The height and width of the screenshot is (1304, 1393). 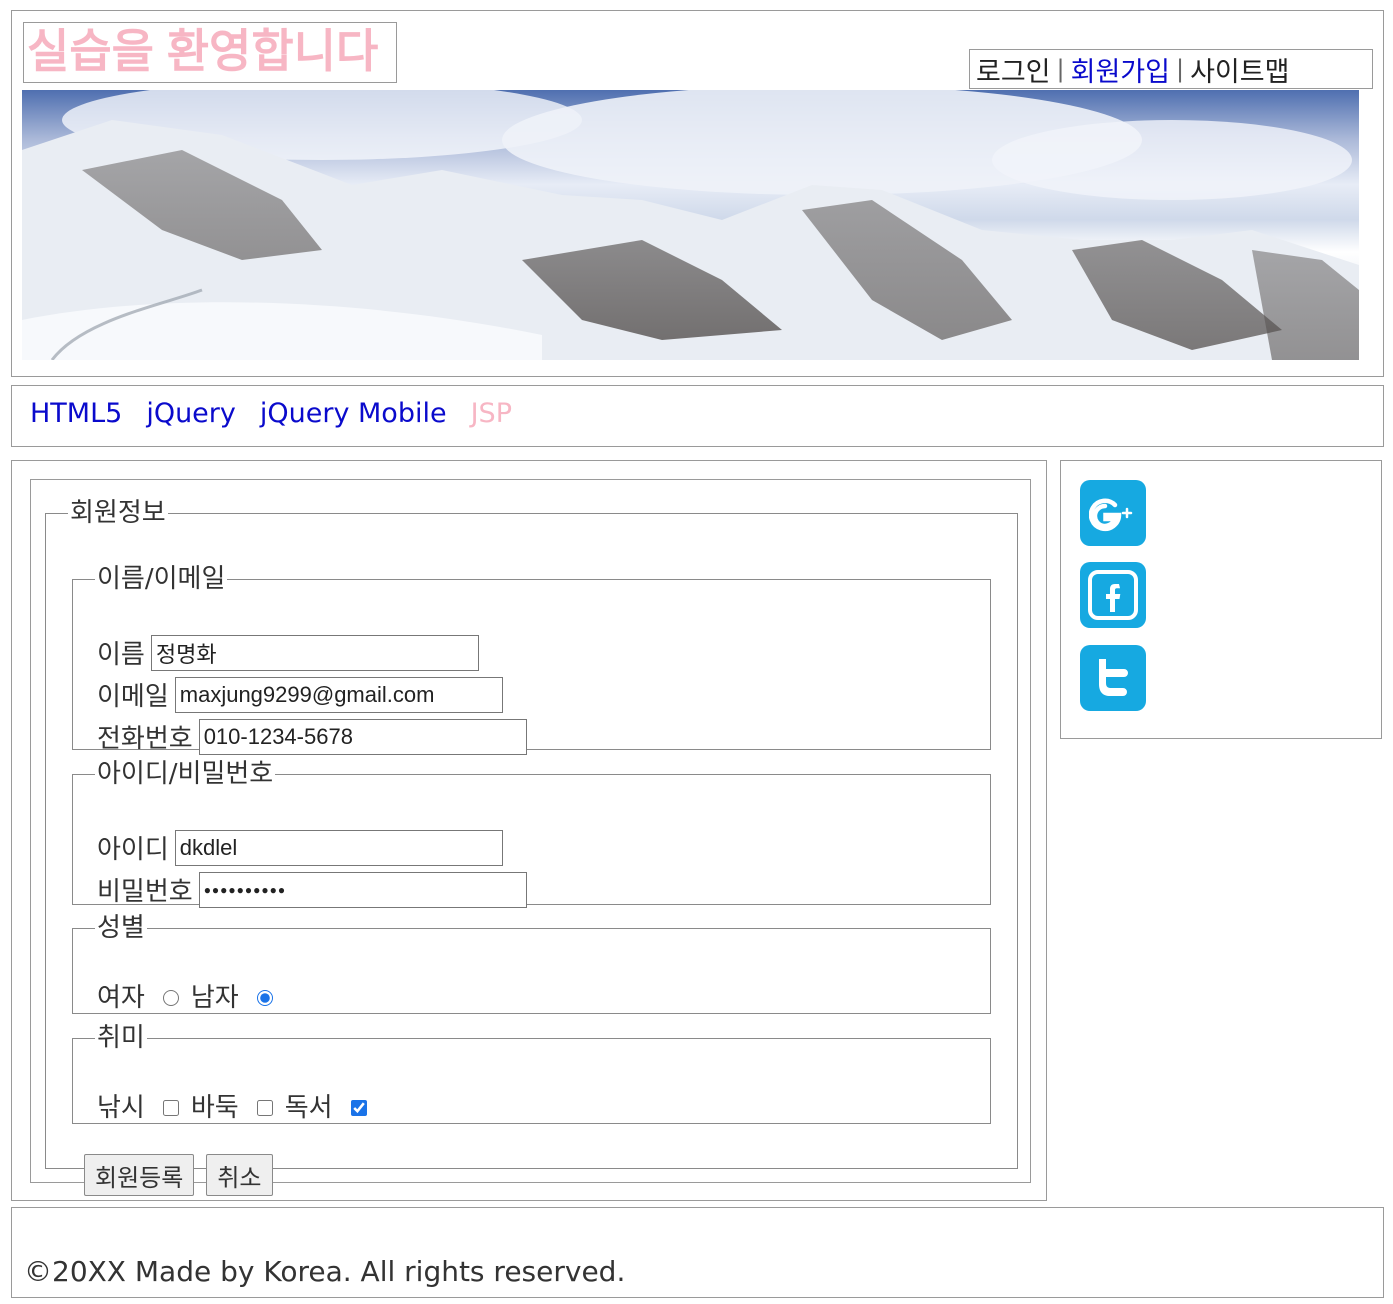 What do you see at coordinates (353, 413) in the screenshot?
I see `nav-item-jquery-mobile: jQuery Mobile` at bounding box center [353, 413].